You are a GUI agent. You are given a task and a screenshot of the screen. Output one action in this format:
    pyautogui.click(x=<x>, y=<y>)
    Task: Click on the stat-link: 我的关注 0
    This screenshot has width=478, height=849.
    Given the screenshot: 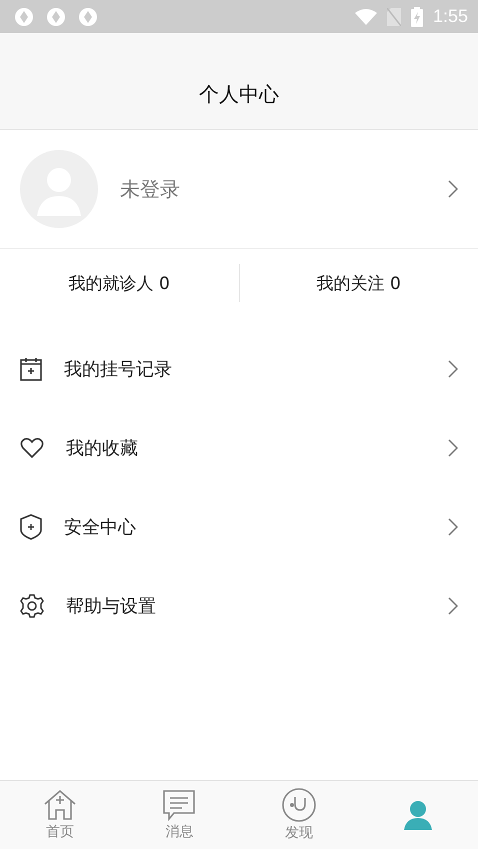 What is the action you would take?
    pyautogui.click(x=359, y=283)
    